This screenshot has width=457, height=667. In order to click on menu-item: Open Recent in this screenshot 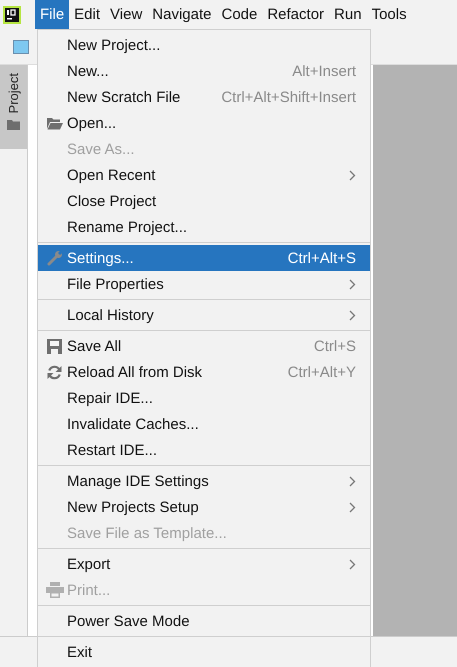, I will do `click(204, 175)`.